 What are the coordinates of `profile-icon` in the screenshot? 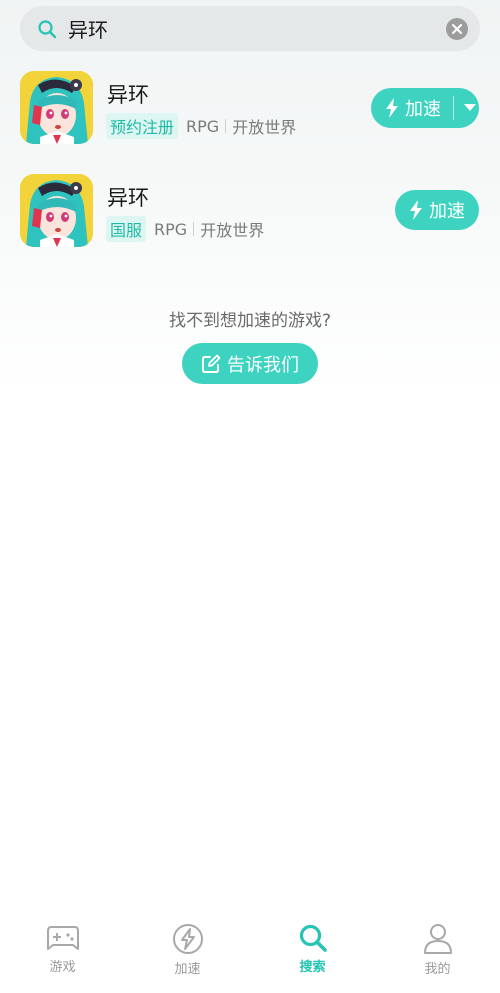 It's located at (437, 939).